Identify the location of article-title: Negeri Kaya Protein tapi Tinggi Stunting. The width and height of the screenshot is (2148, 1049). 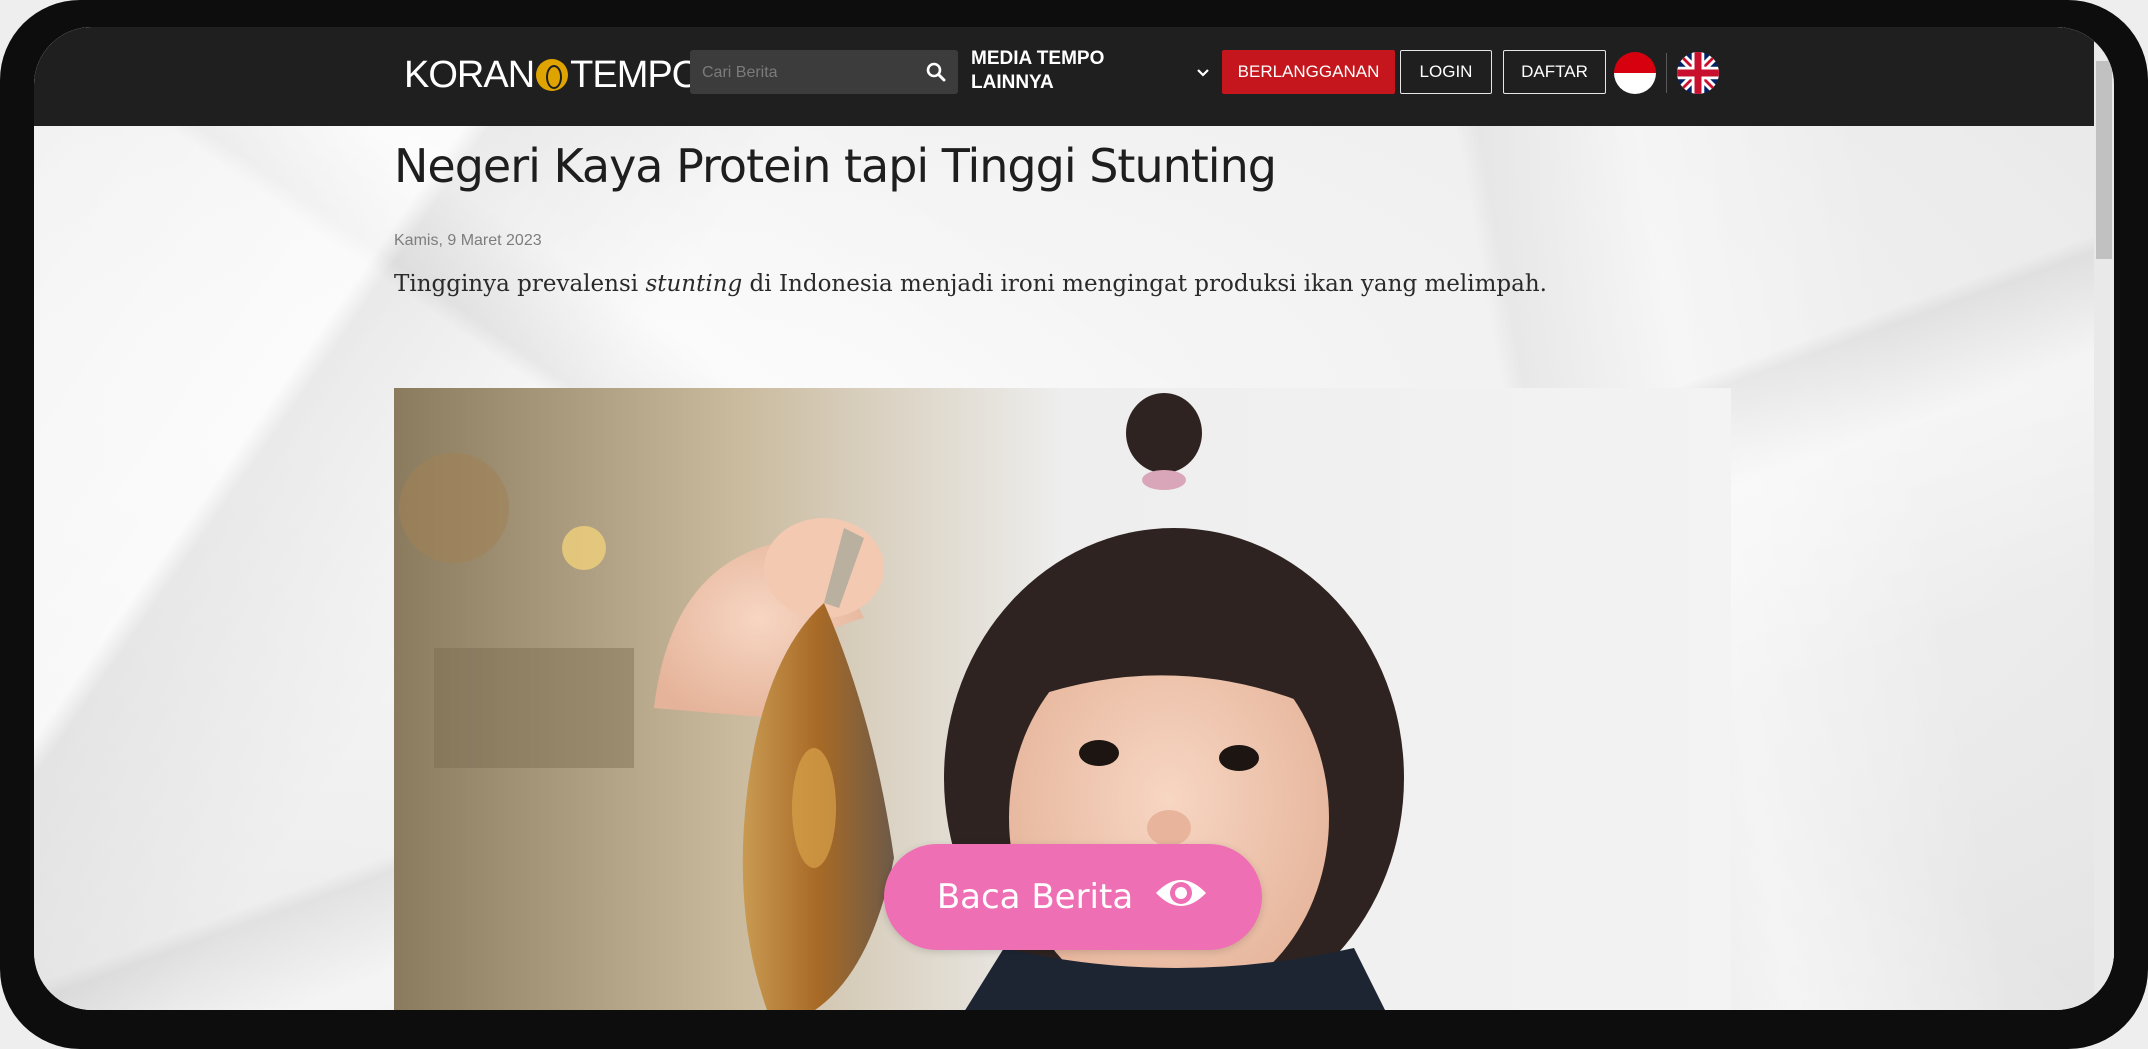
(835, 166).